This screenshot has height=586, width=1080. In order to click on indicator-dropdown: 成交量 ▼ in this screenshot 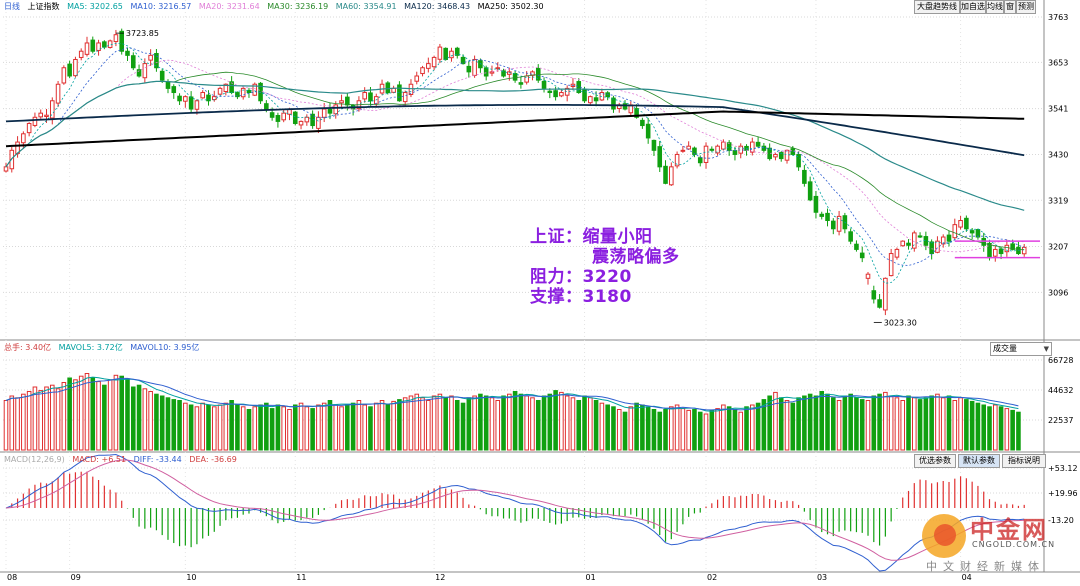, I will do `click(1021, 349)`.